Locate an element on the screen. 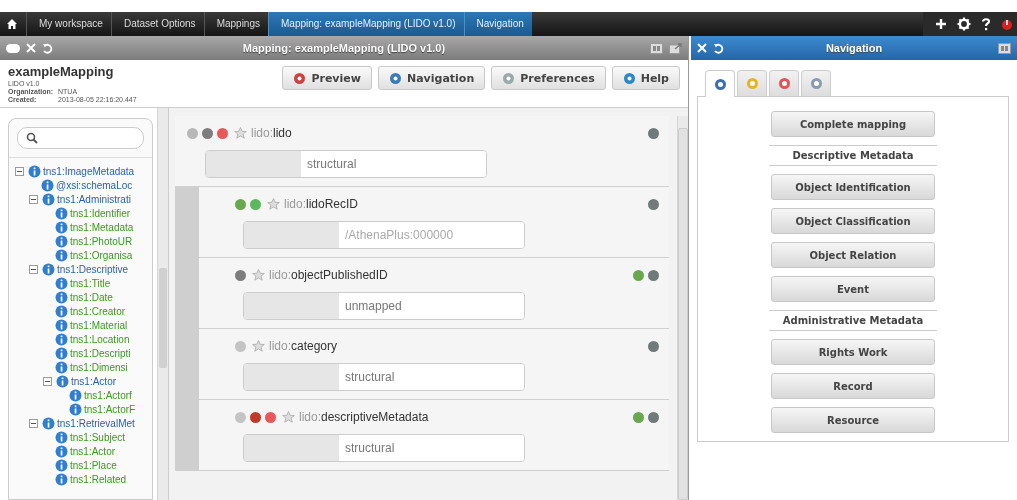 This screenshot has width=1017, height=500. tree-item: tns1:Dimensi is located at coordinates (99, 367).